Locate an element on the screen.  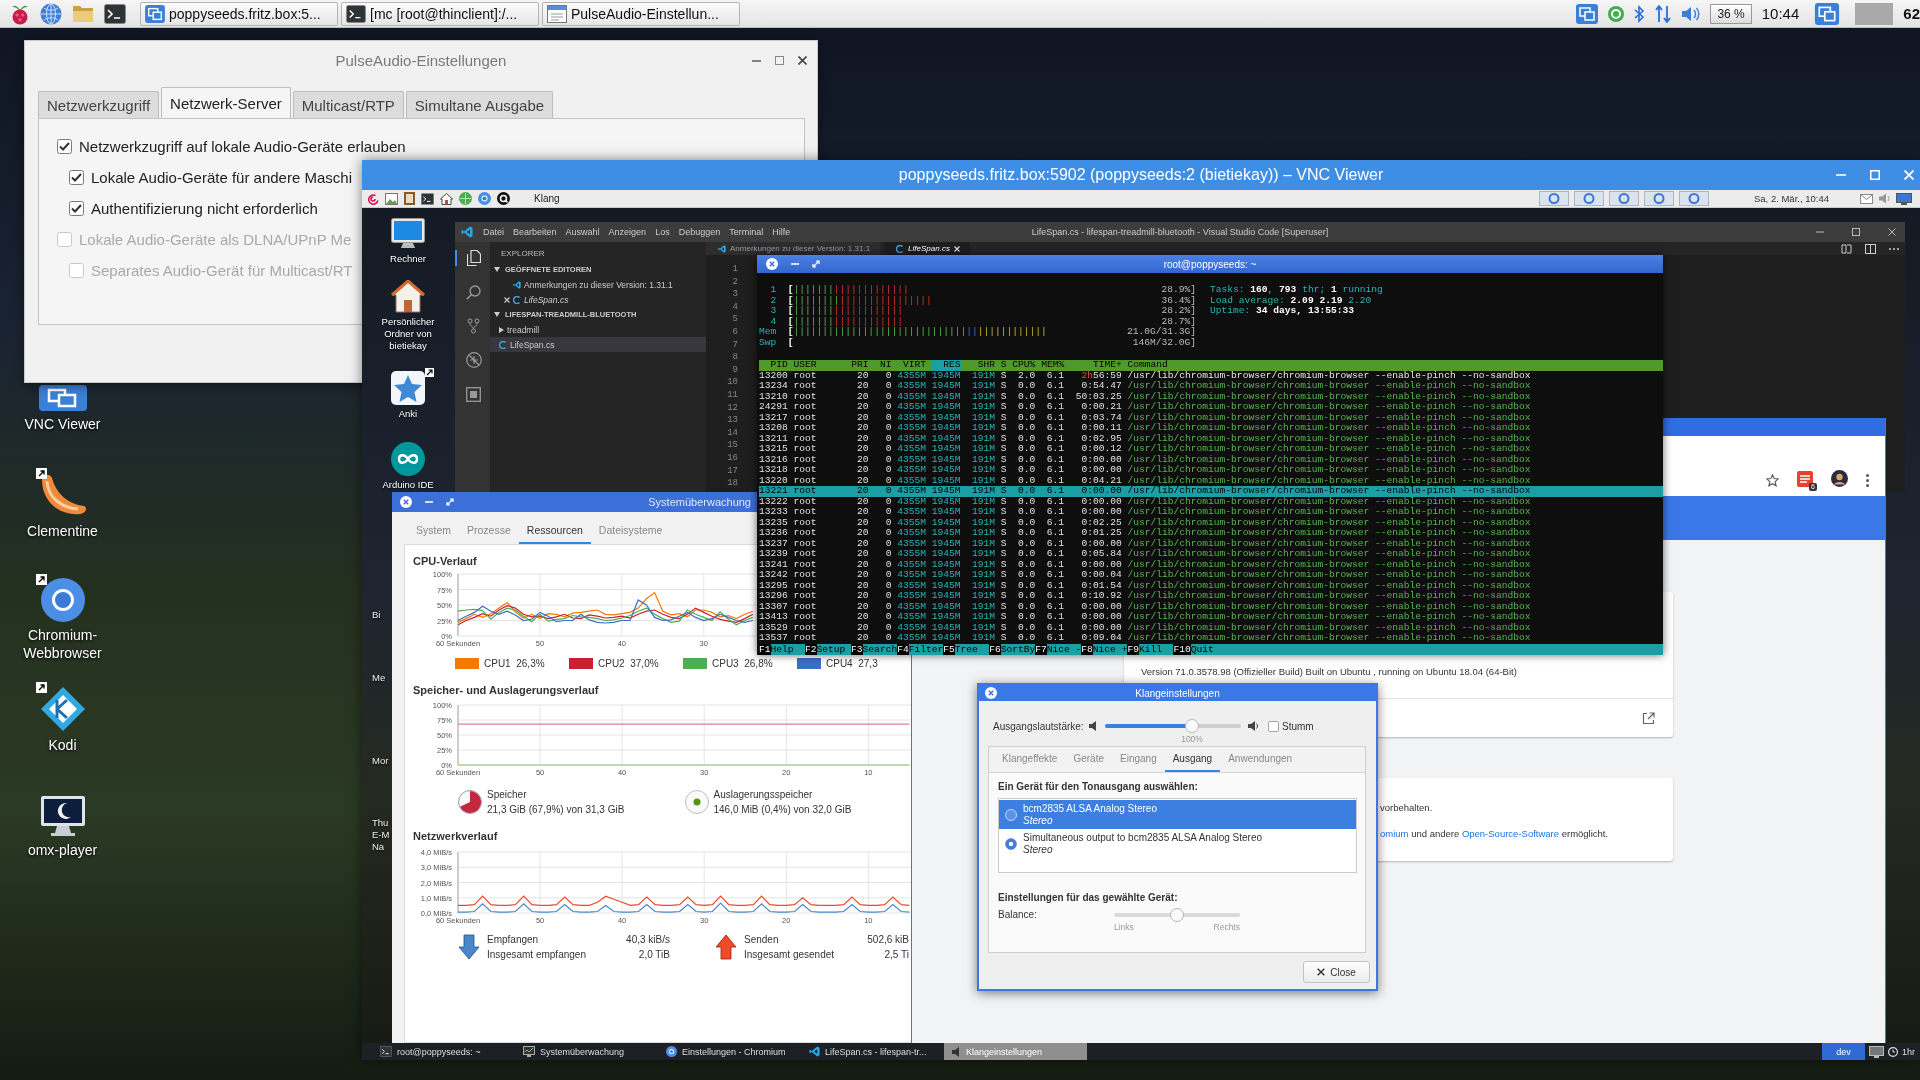
column-header: SHR is located at coordinates (981, 365).